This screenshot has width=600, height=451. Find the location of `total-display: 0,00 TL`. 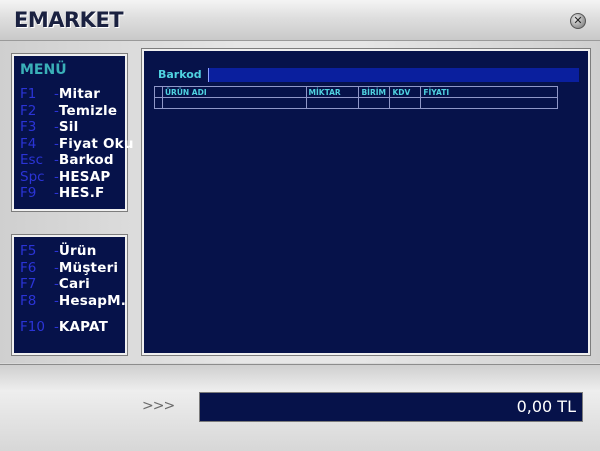

total-display: 0,00 TL is located at coordinates (391, 407).